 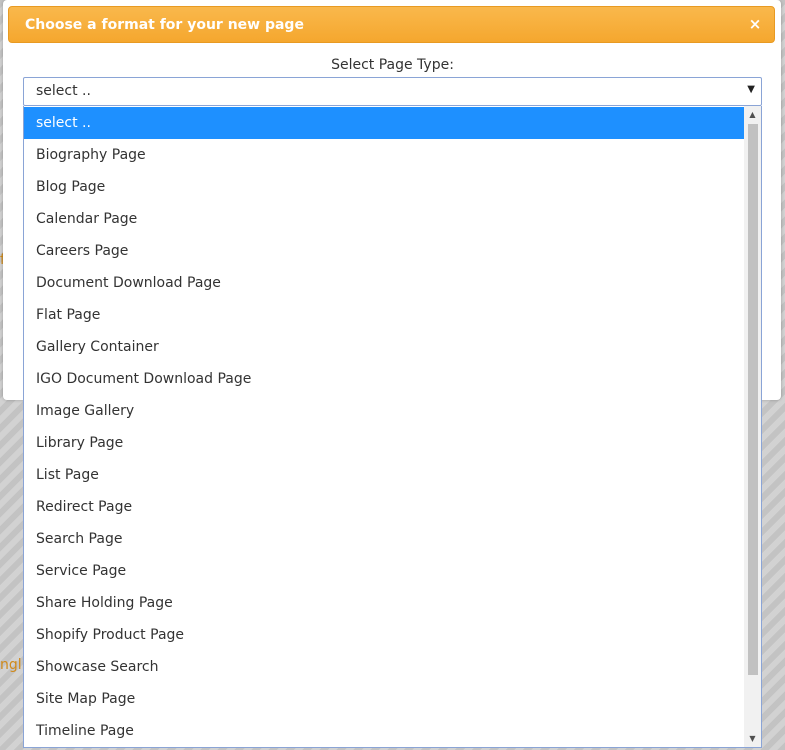 I want to click on scrollbar-thumb, so click(x=753, y=399).